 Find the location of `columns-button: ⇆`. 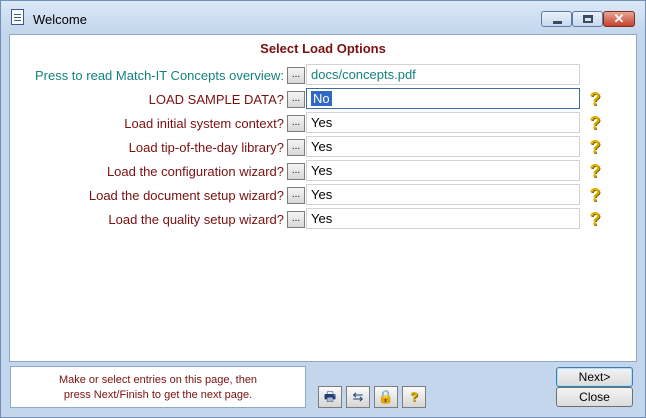

columns-button: ⇆ is located at coordinates (358, 397).